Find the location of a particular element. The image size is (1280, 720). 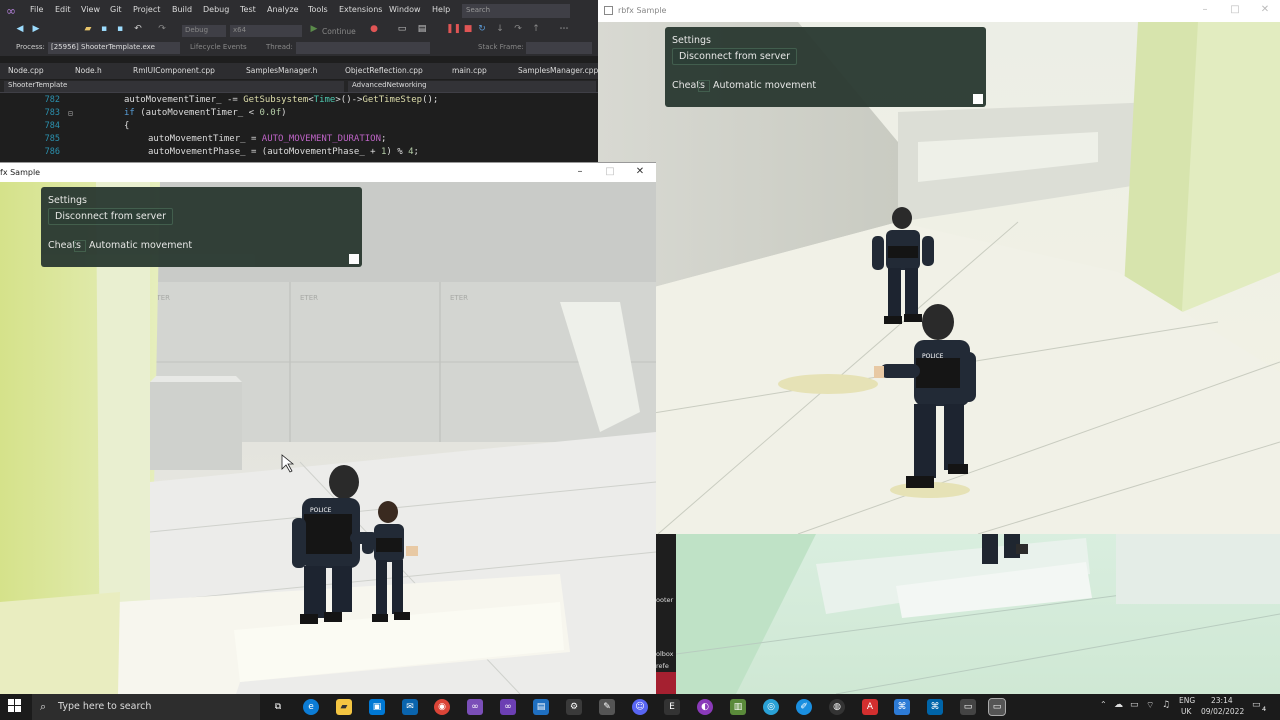

tab-main-cpp: main.cpp is located at coordinates (469, 70).